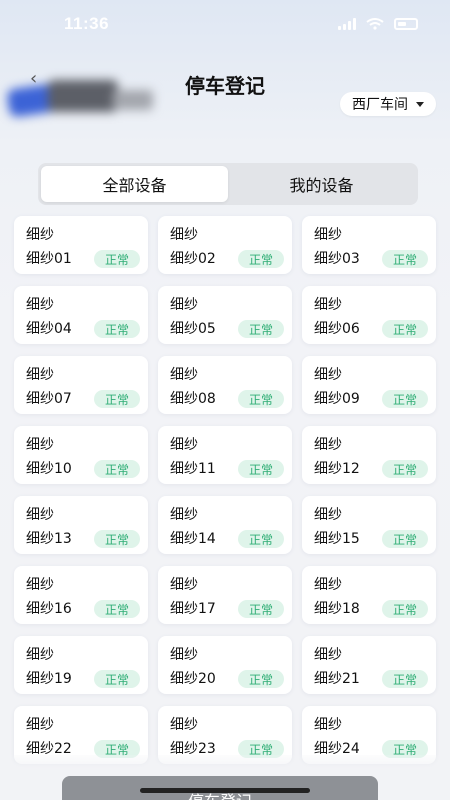 This screenshot has height=800, width=450. What do you see at coordinates (380, 105) in the screenshot?
I see `workshop-select-value: 西厂车间` at bounding box center [380, 105].